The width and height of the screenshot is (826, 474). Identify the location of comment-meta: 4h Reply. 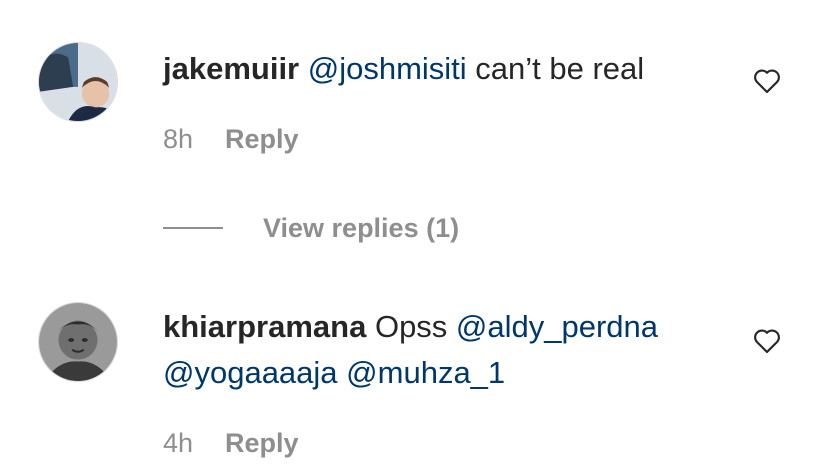
(231, 443).